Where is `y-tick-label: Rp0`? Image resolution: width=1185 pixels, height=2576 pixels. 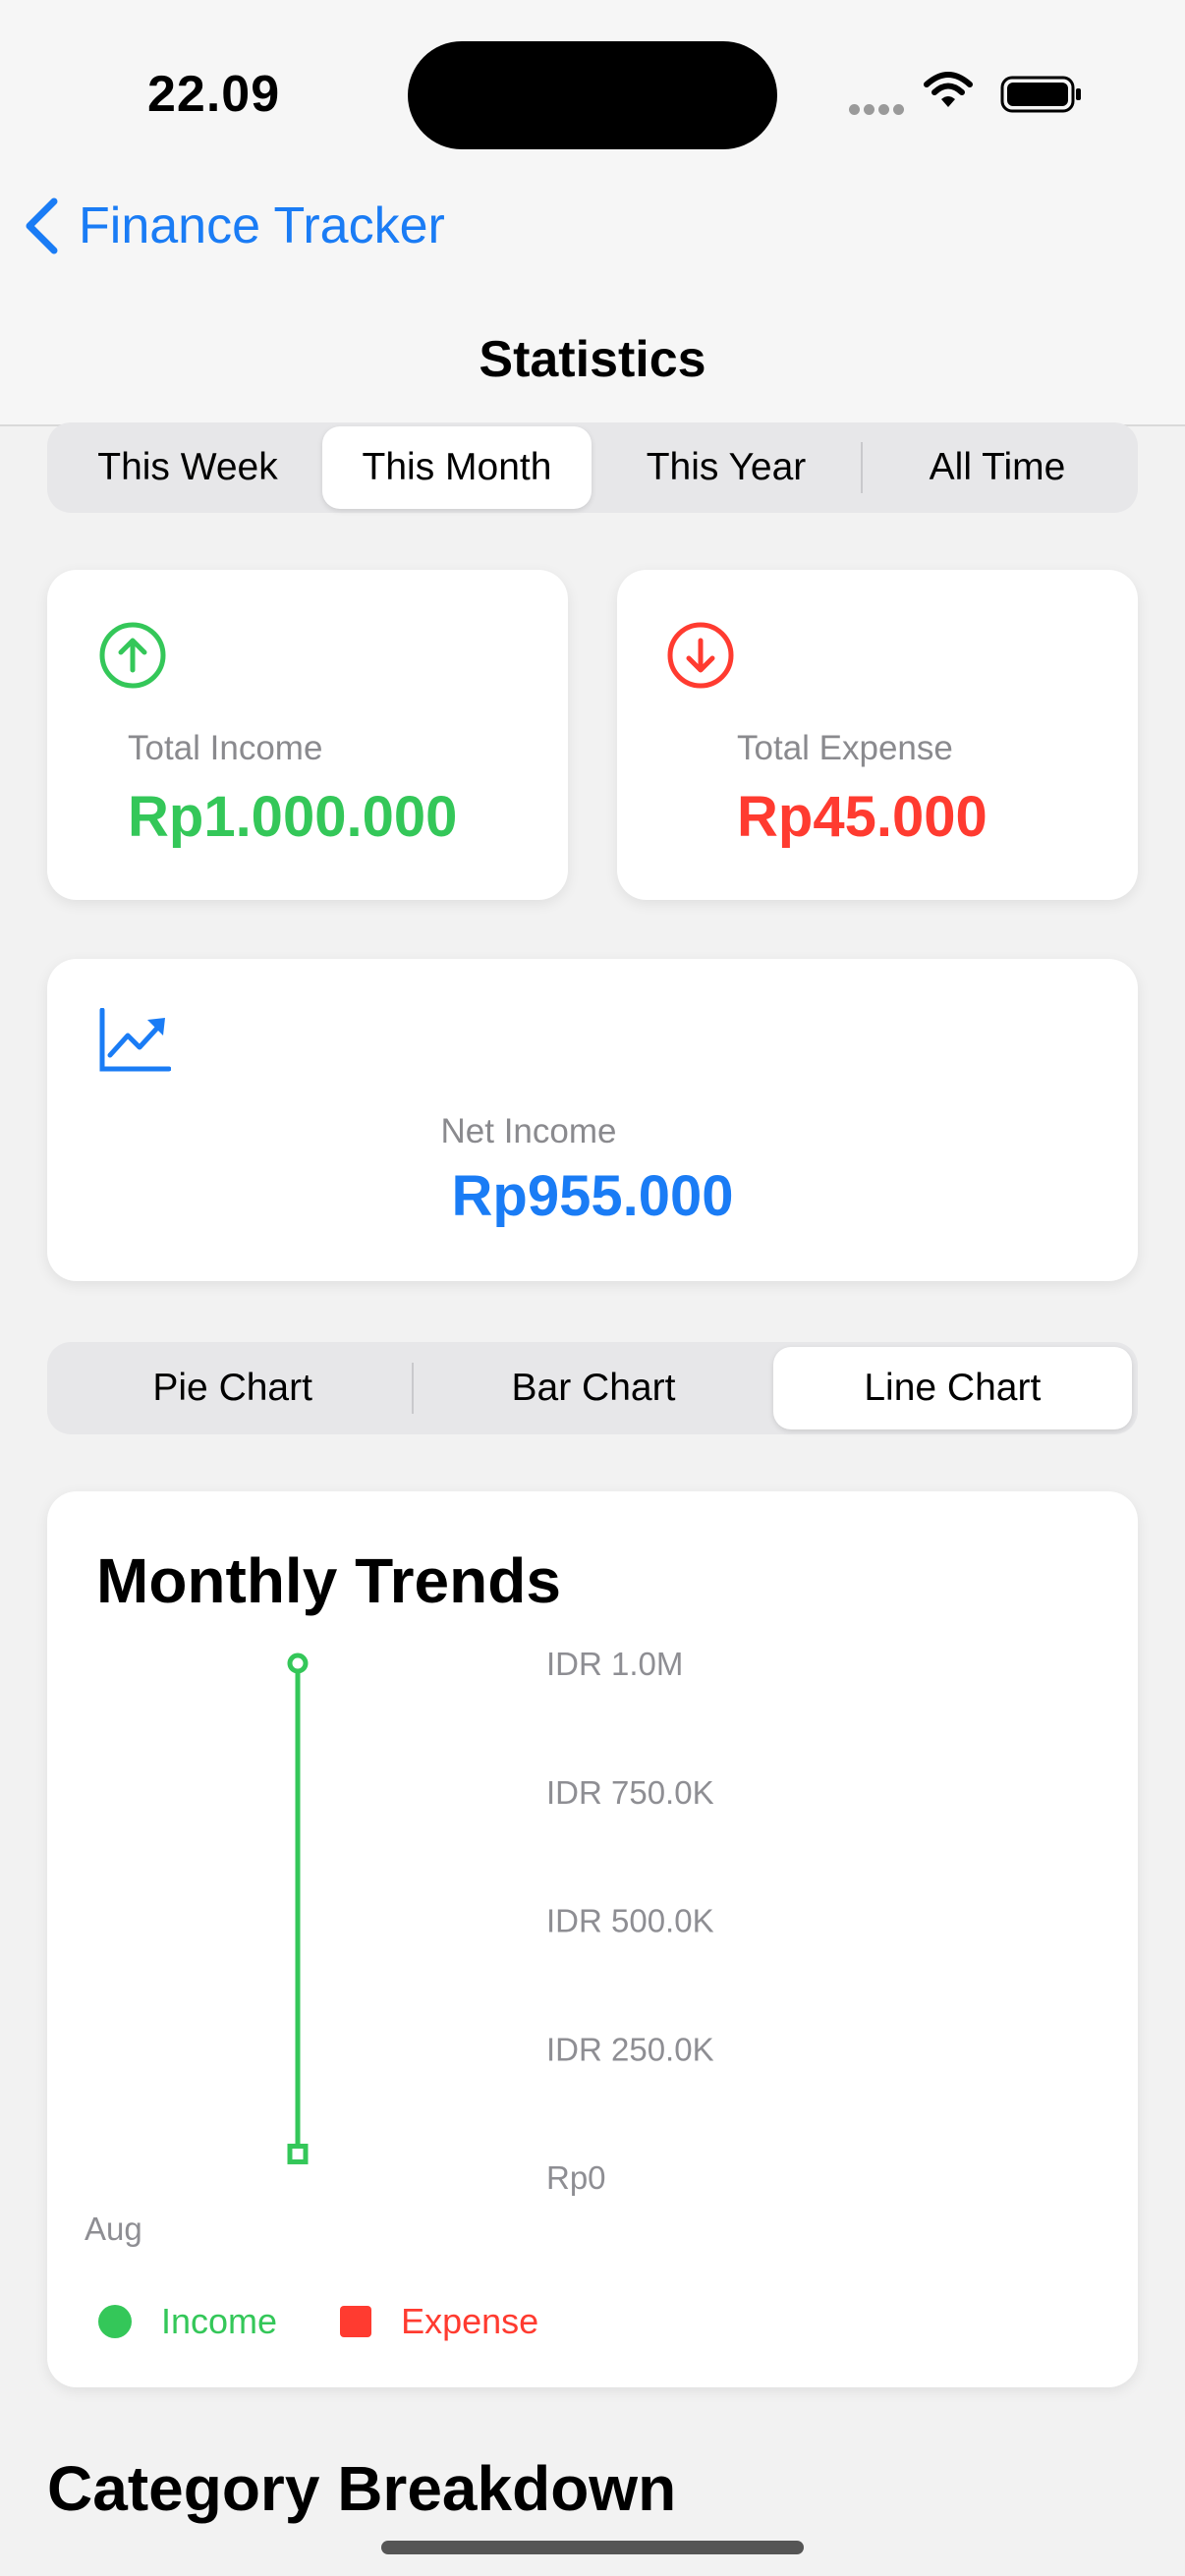
y-tick-label: Rp0 is located at coordinates (576, 2177).